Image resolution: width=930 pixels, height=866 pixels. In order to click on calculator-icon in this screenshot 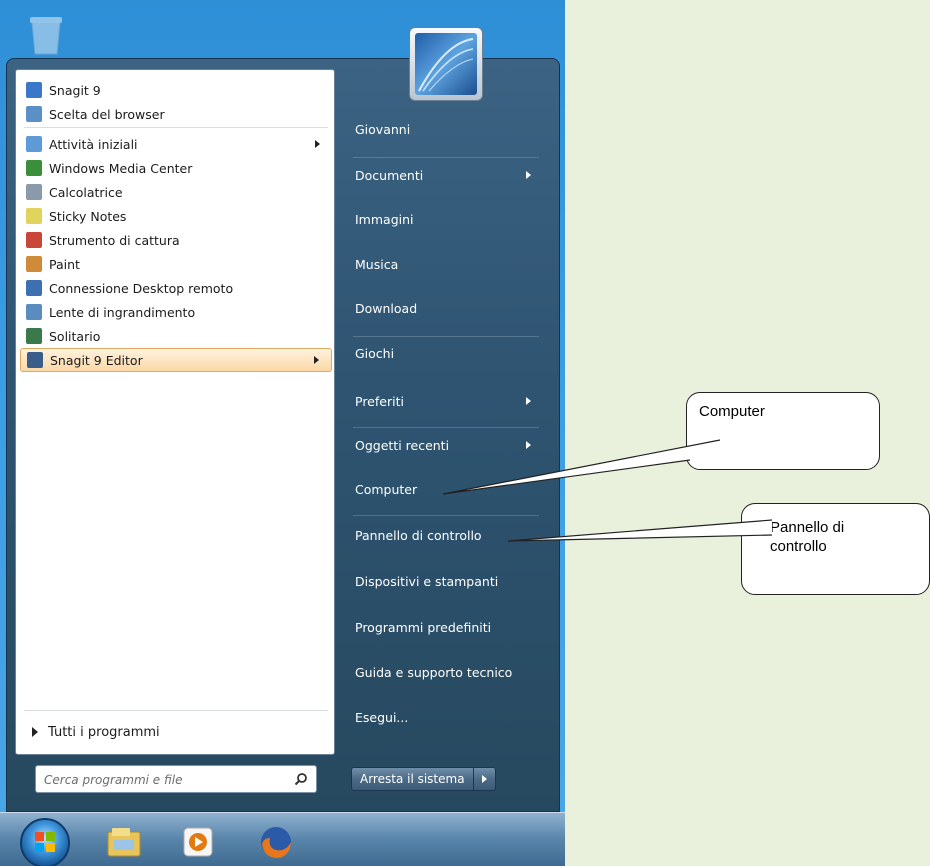, I will do `click(34, 192)`.